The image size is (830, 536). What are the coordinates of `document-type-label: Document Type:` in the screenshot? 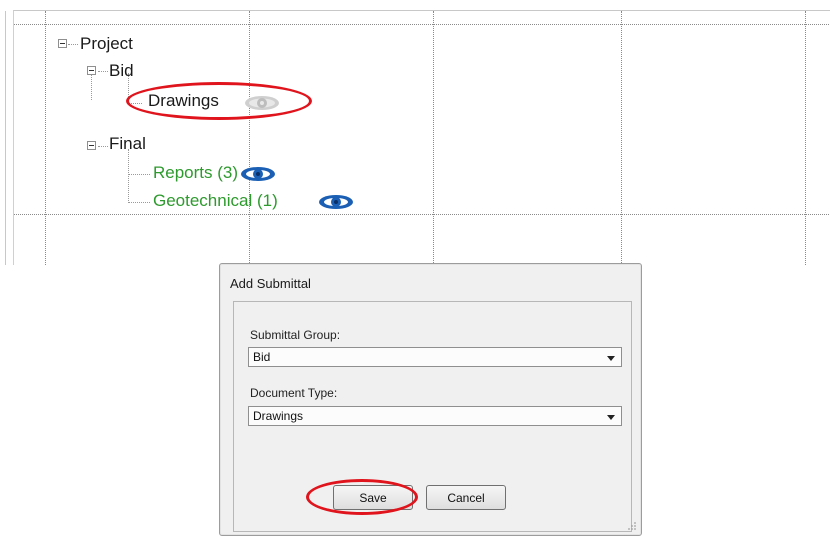 It's located at (294, 393).